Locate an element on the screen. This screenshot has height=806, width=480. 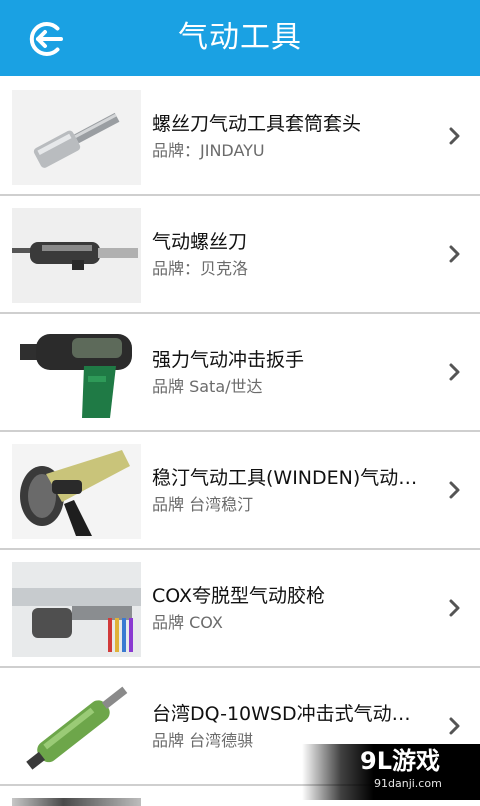
item-title: 螺丝刀气动工具套筒套头 is located at coordinates (257, 124).